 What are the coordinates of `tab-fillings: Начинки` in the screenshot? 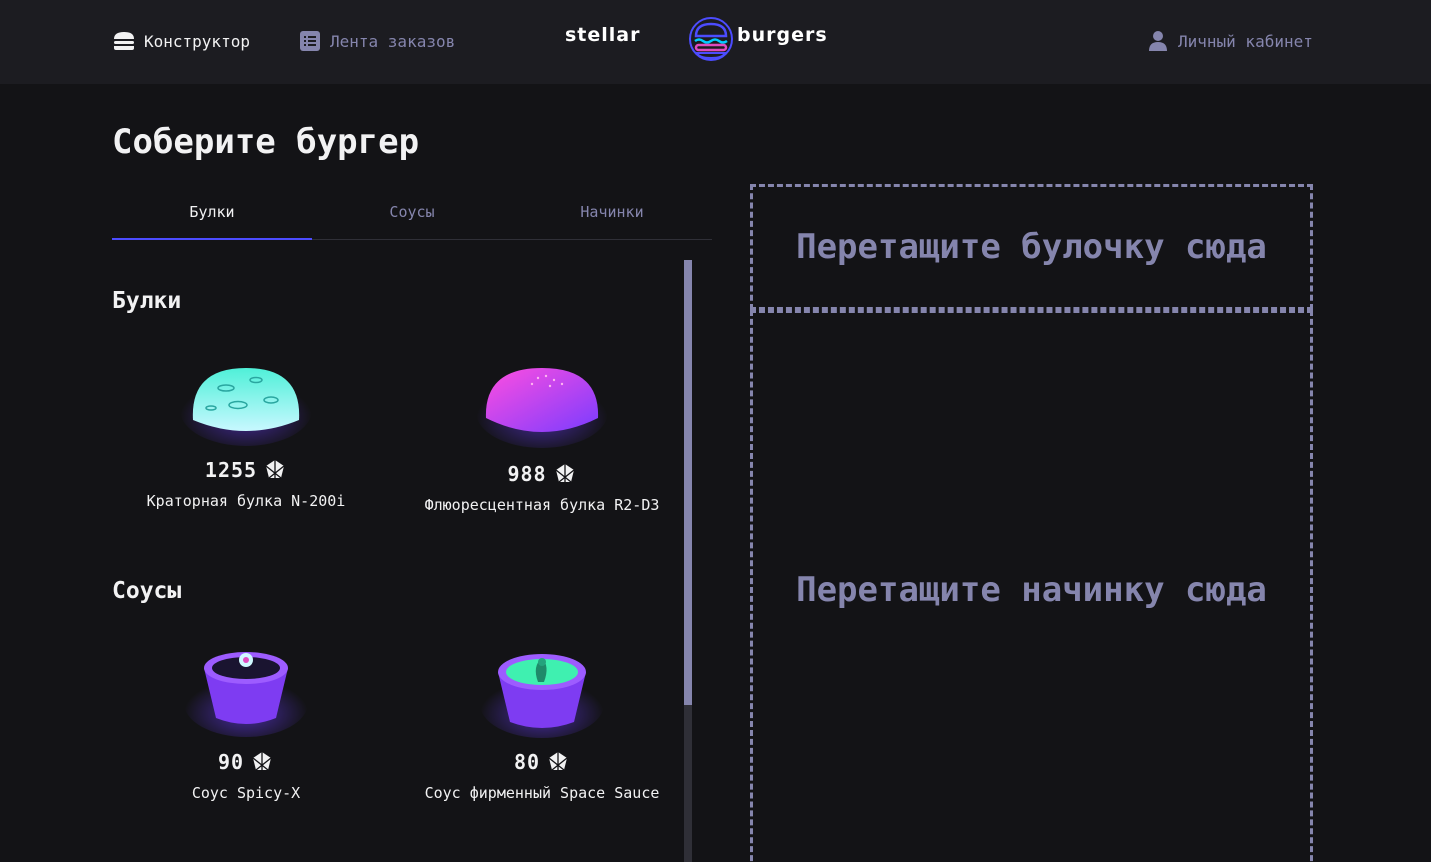 It's located at (612, 217).